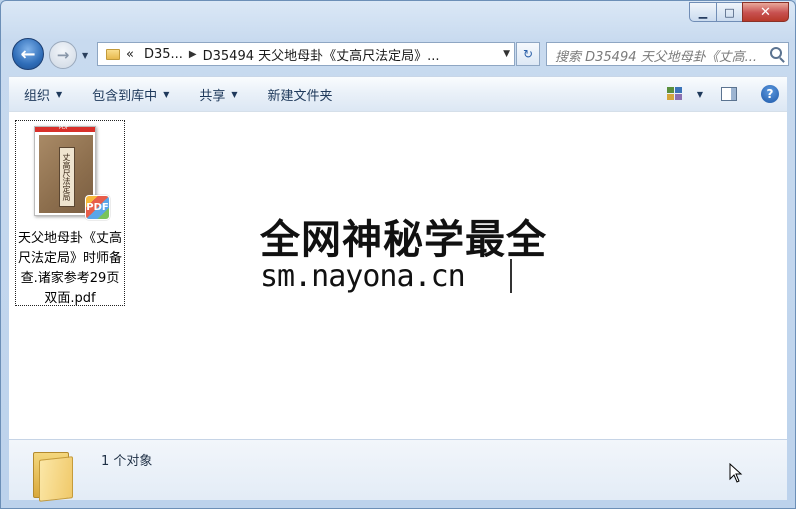 This screenshot has width=796, height=509. I want to click on address-dropdown-icon: ▼, so click(506, 54).